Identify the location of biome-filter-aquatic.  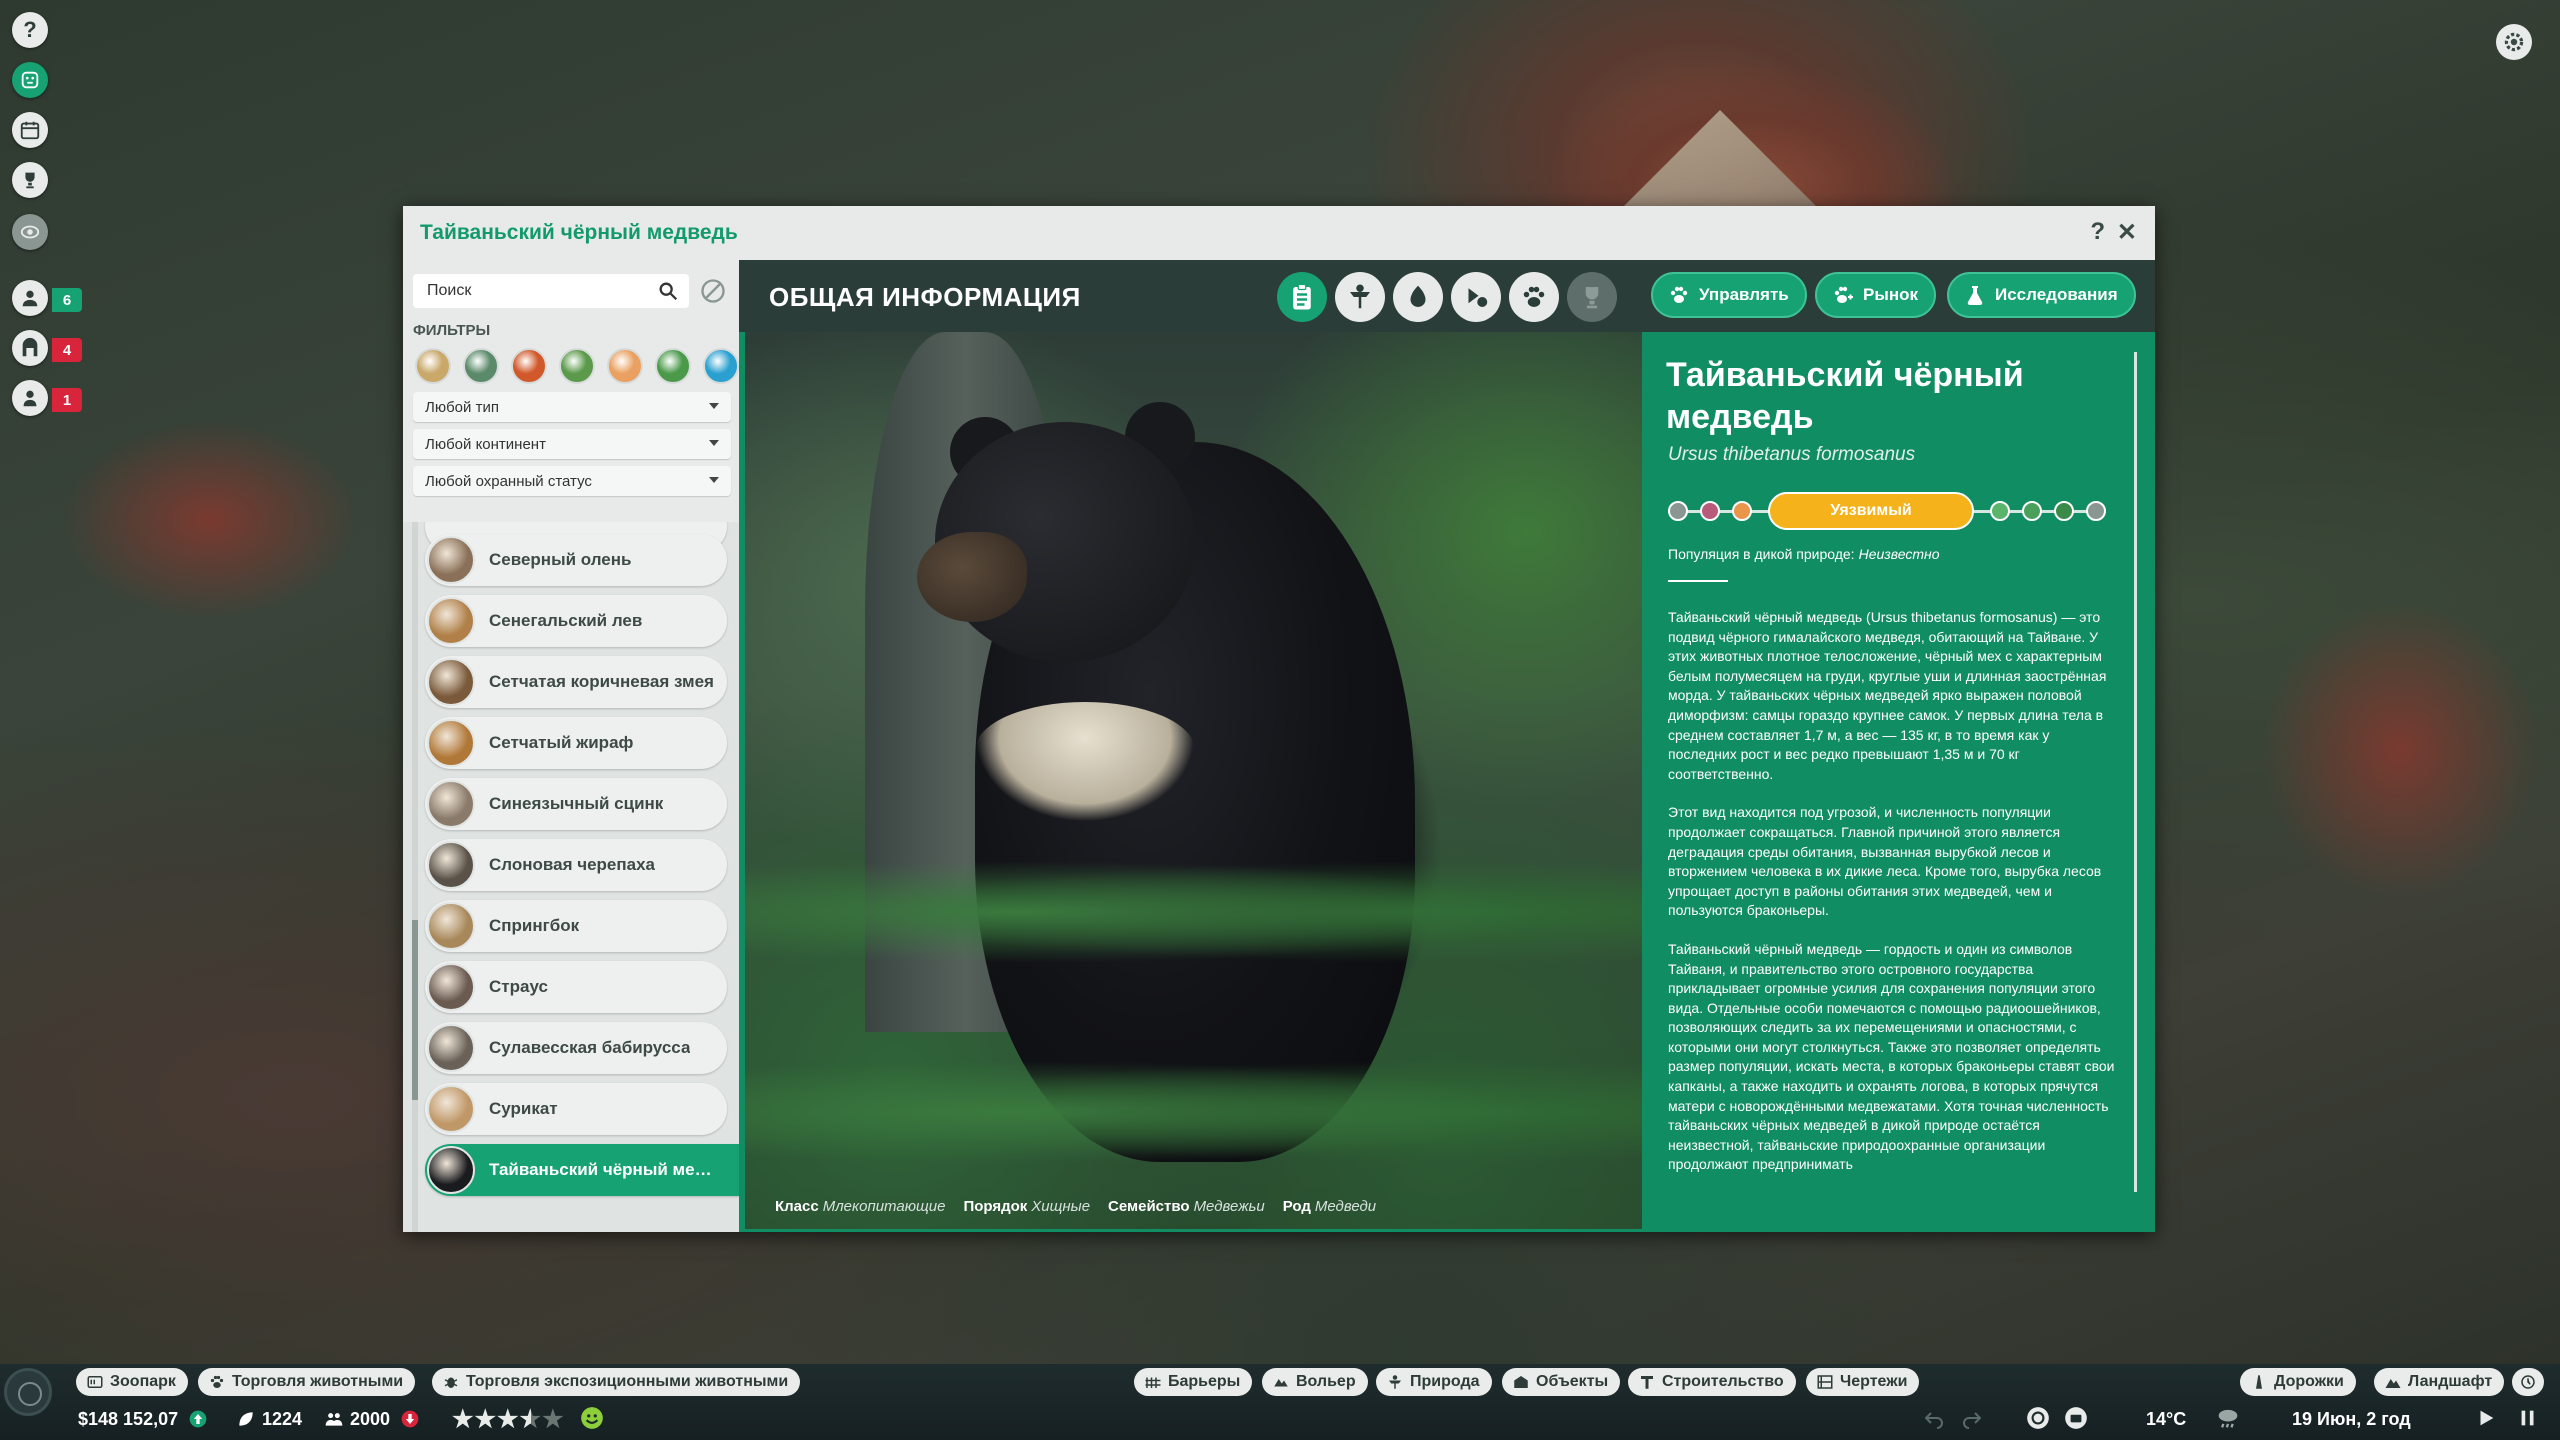
(721, 366).